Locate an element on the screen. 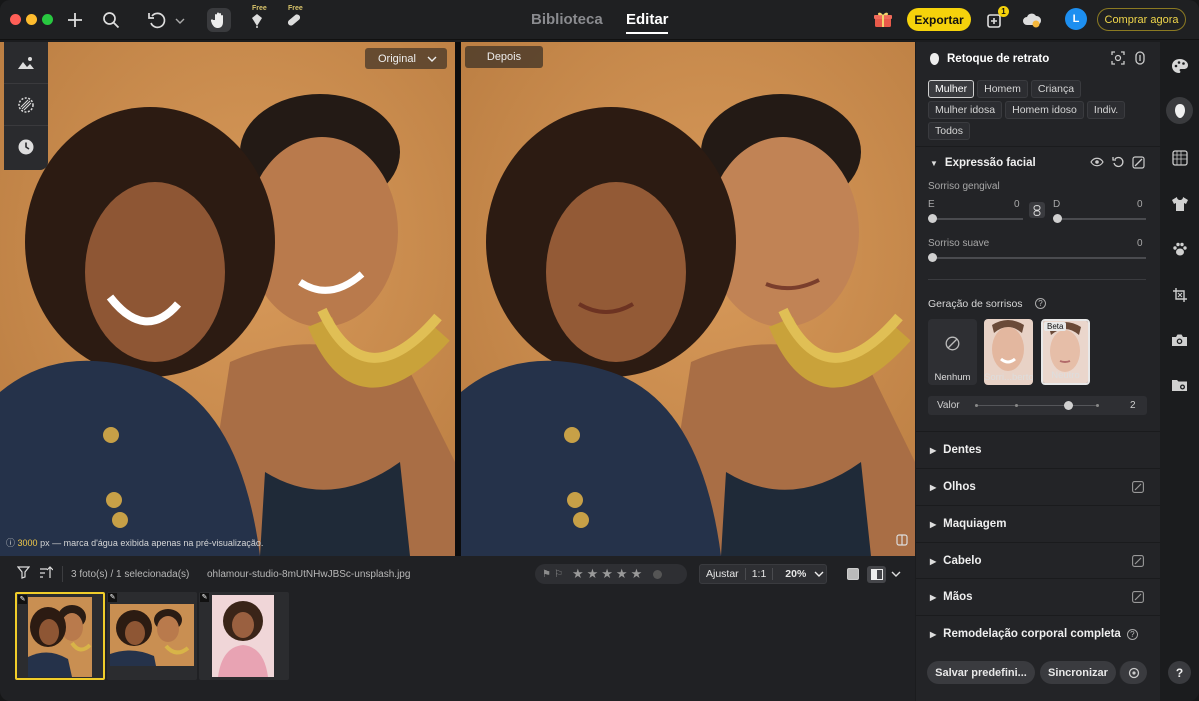  palette-icon is located at coordinates (1179, 65).